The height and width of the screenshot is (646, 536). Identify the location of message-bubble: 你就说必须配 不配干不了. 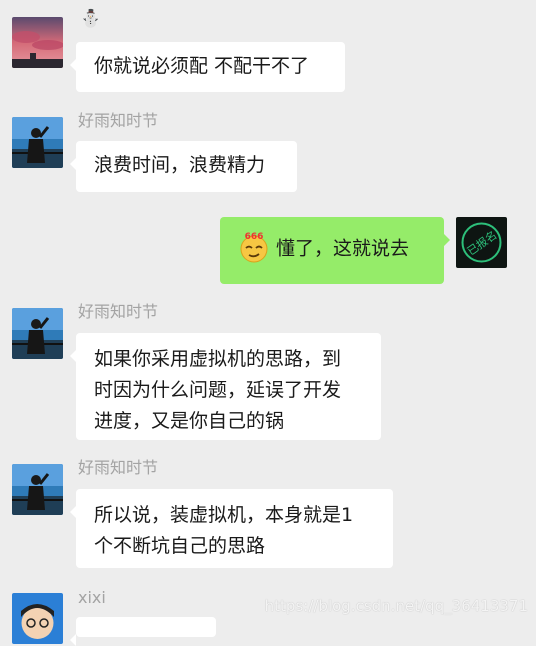
(207, 67).